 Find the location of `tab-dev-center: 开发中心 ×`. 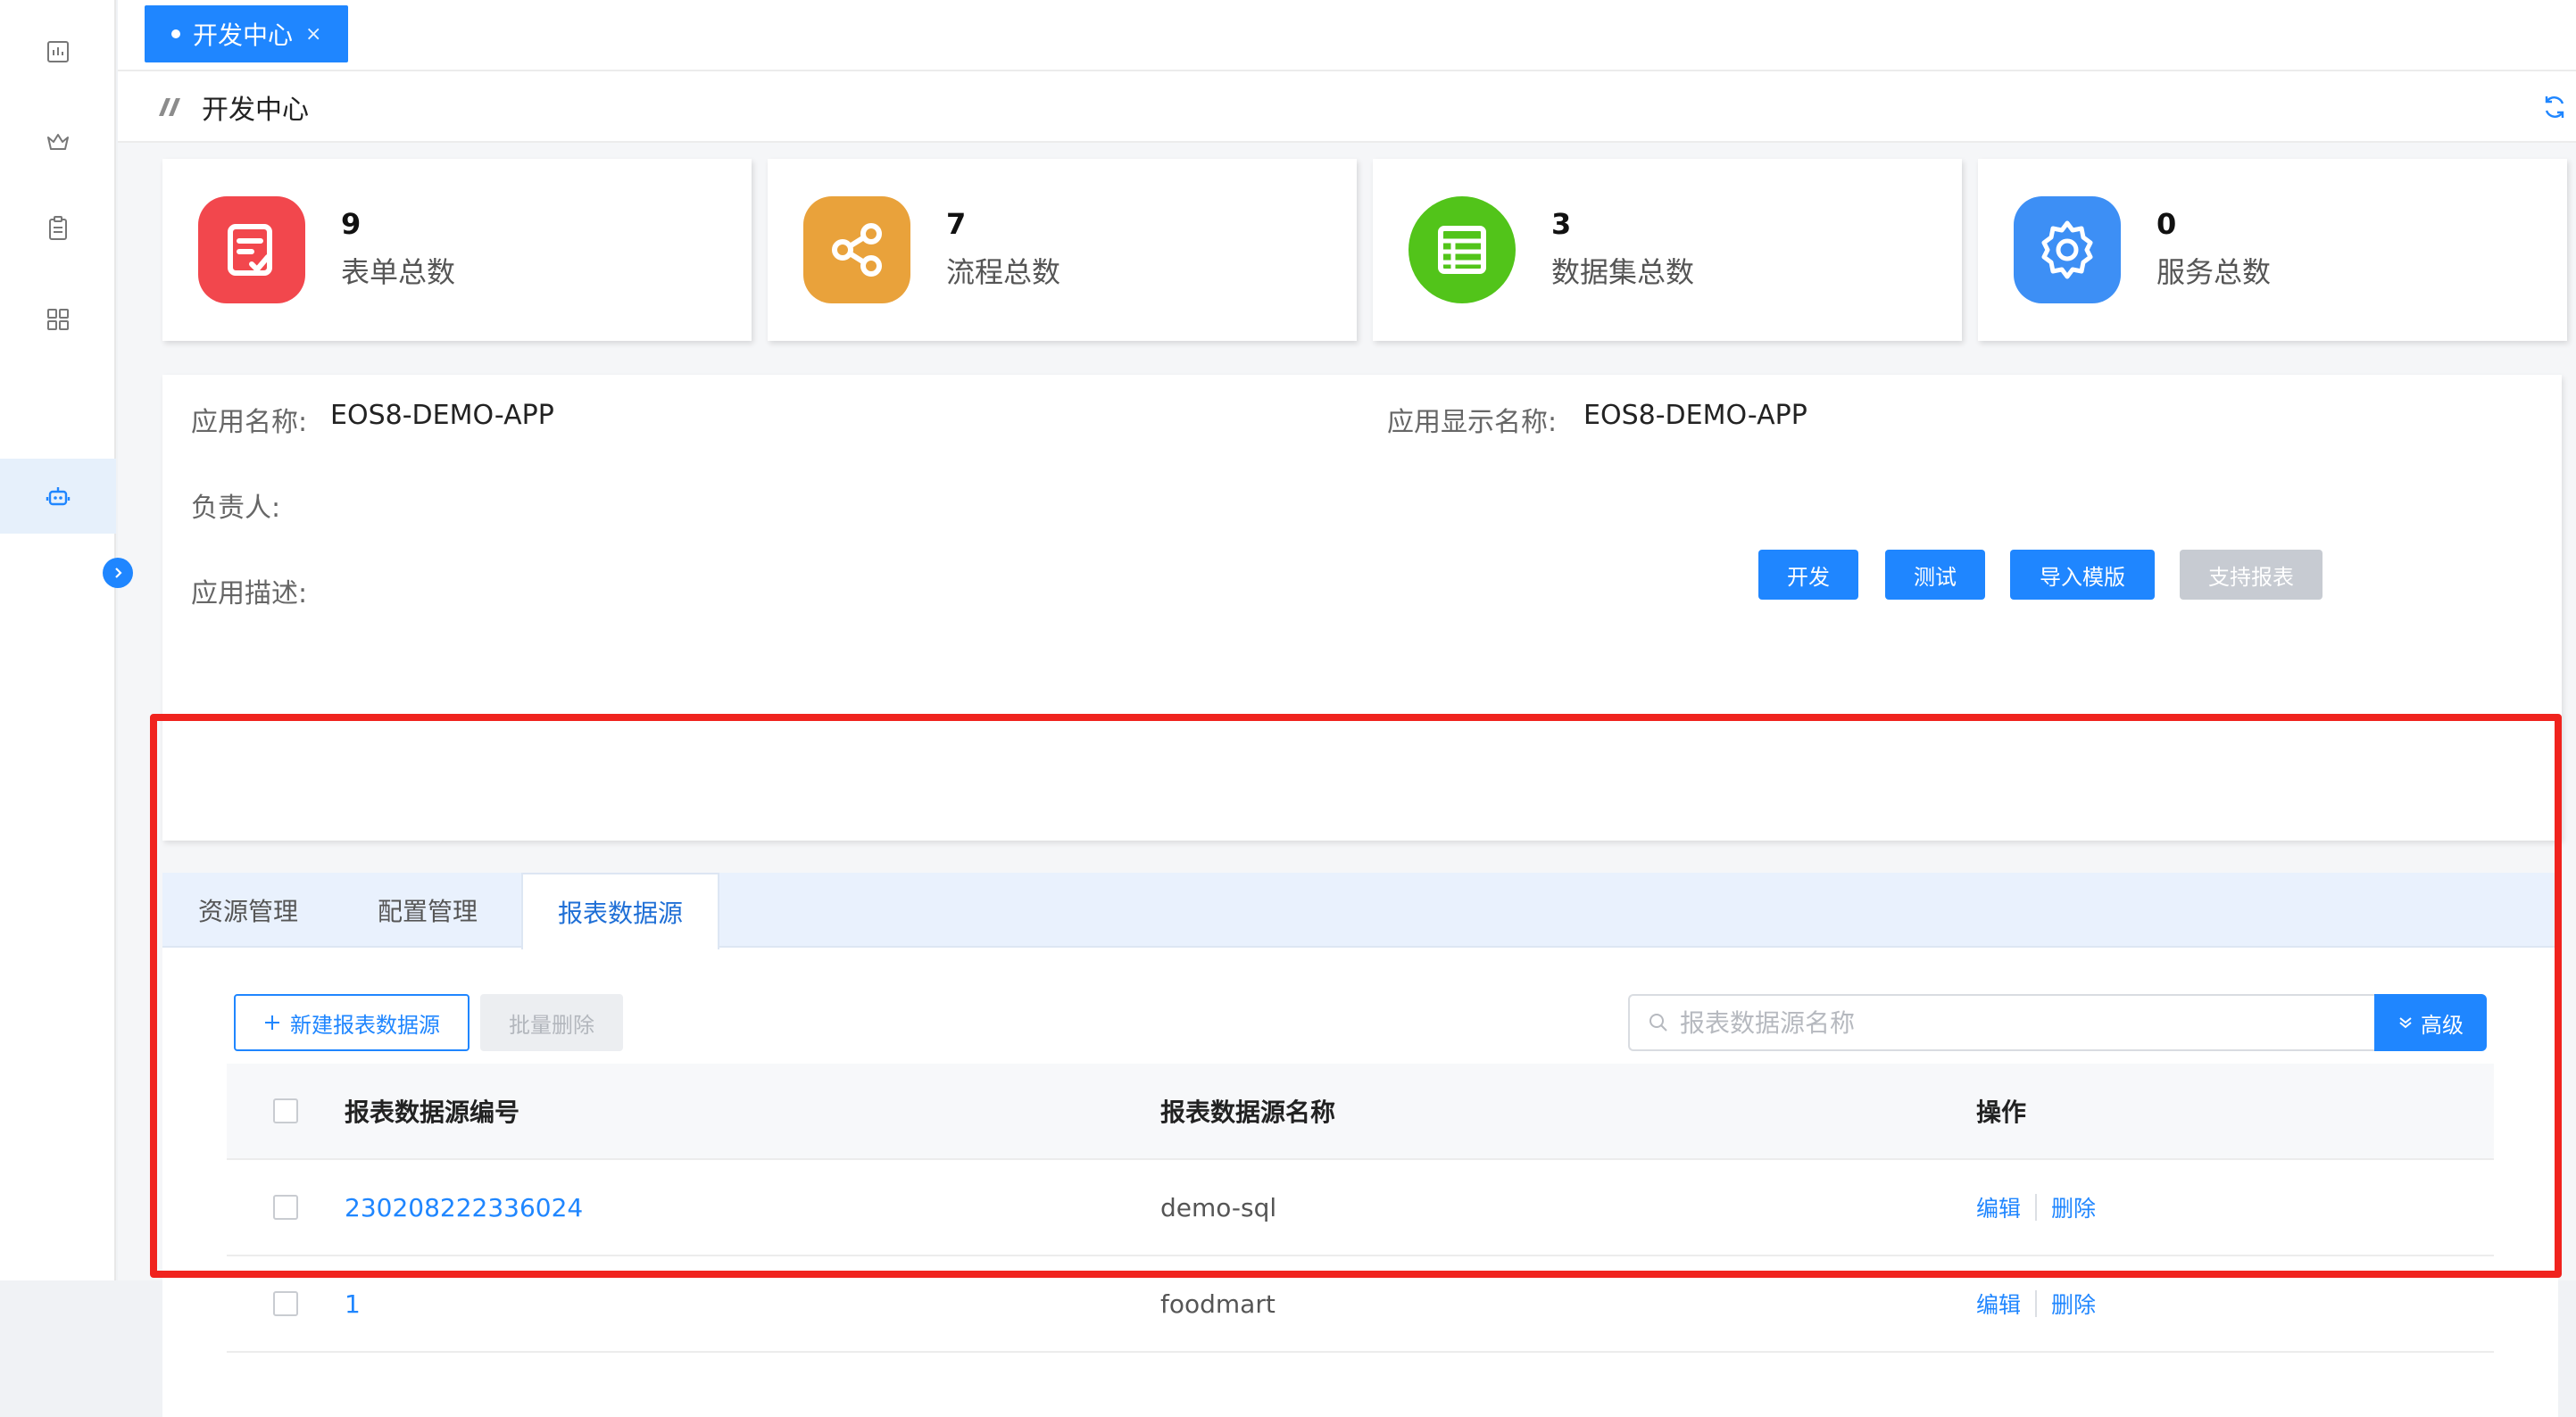

tab-dev-center: 开发中心 × is located at coordinates (247, 34).